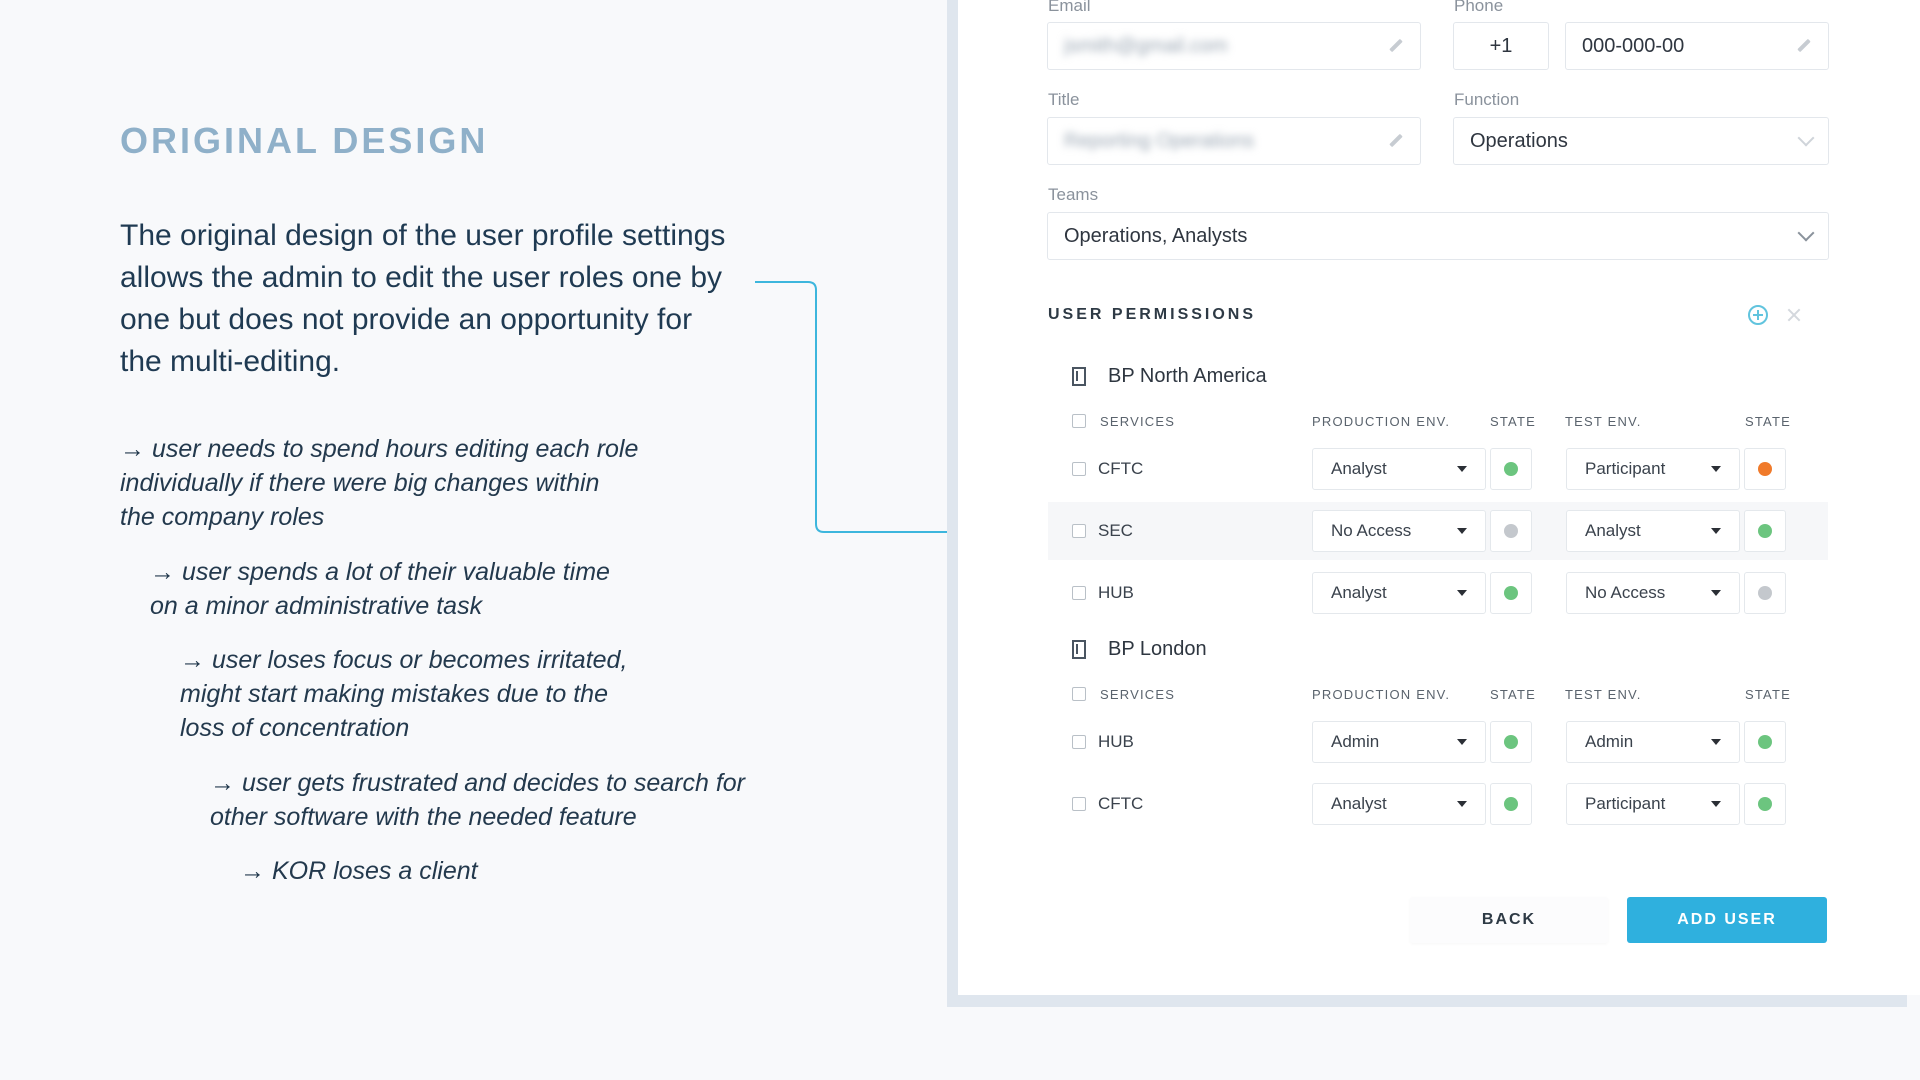  Describe the element at coordinates (1625, 592) in the screenshot. I see `test-role-value: No Access` at that location.